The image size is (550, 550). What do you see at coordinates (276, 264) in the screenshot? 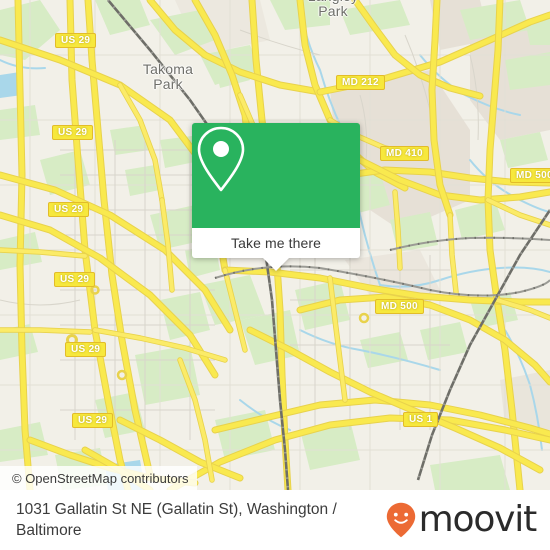
I see `popup-pointer` at bounding box center [276, 264].